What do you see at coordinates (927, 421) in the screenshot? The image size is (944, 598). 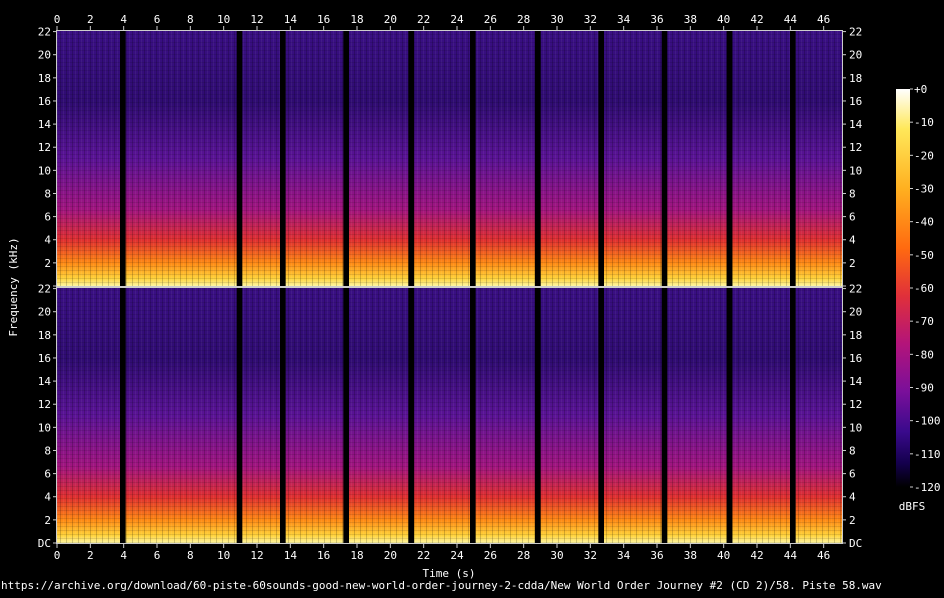 I see `colorbar-tick-label--100: -100` at bounding box center [927, 421].